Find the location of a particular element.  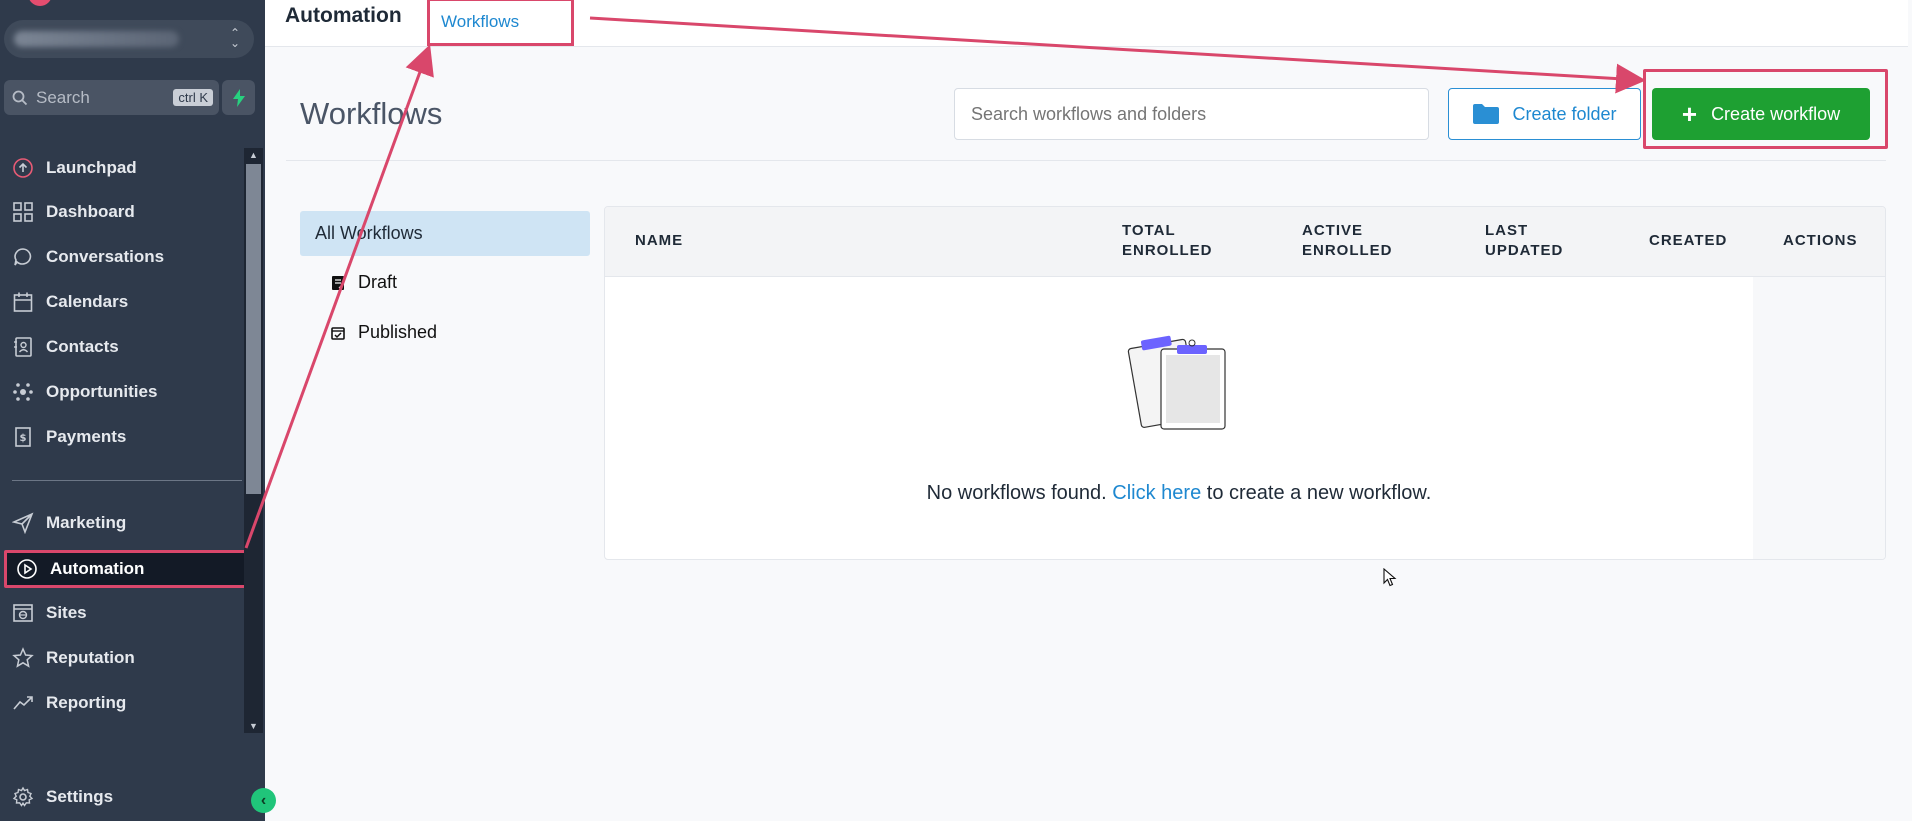

sidebar-search-placeholder: Search is located at coordinates (63, 97).